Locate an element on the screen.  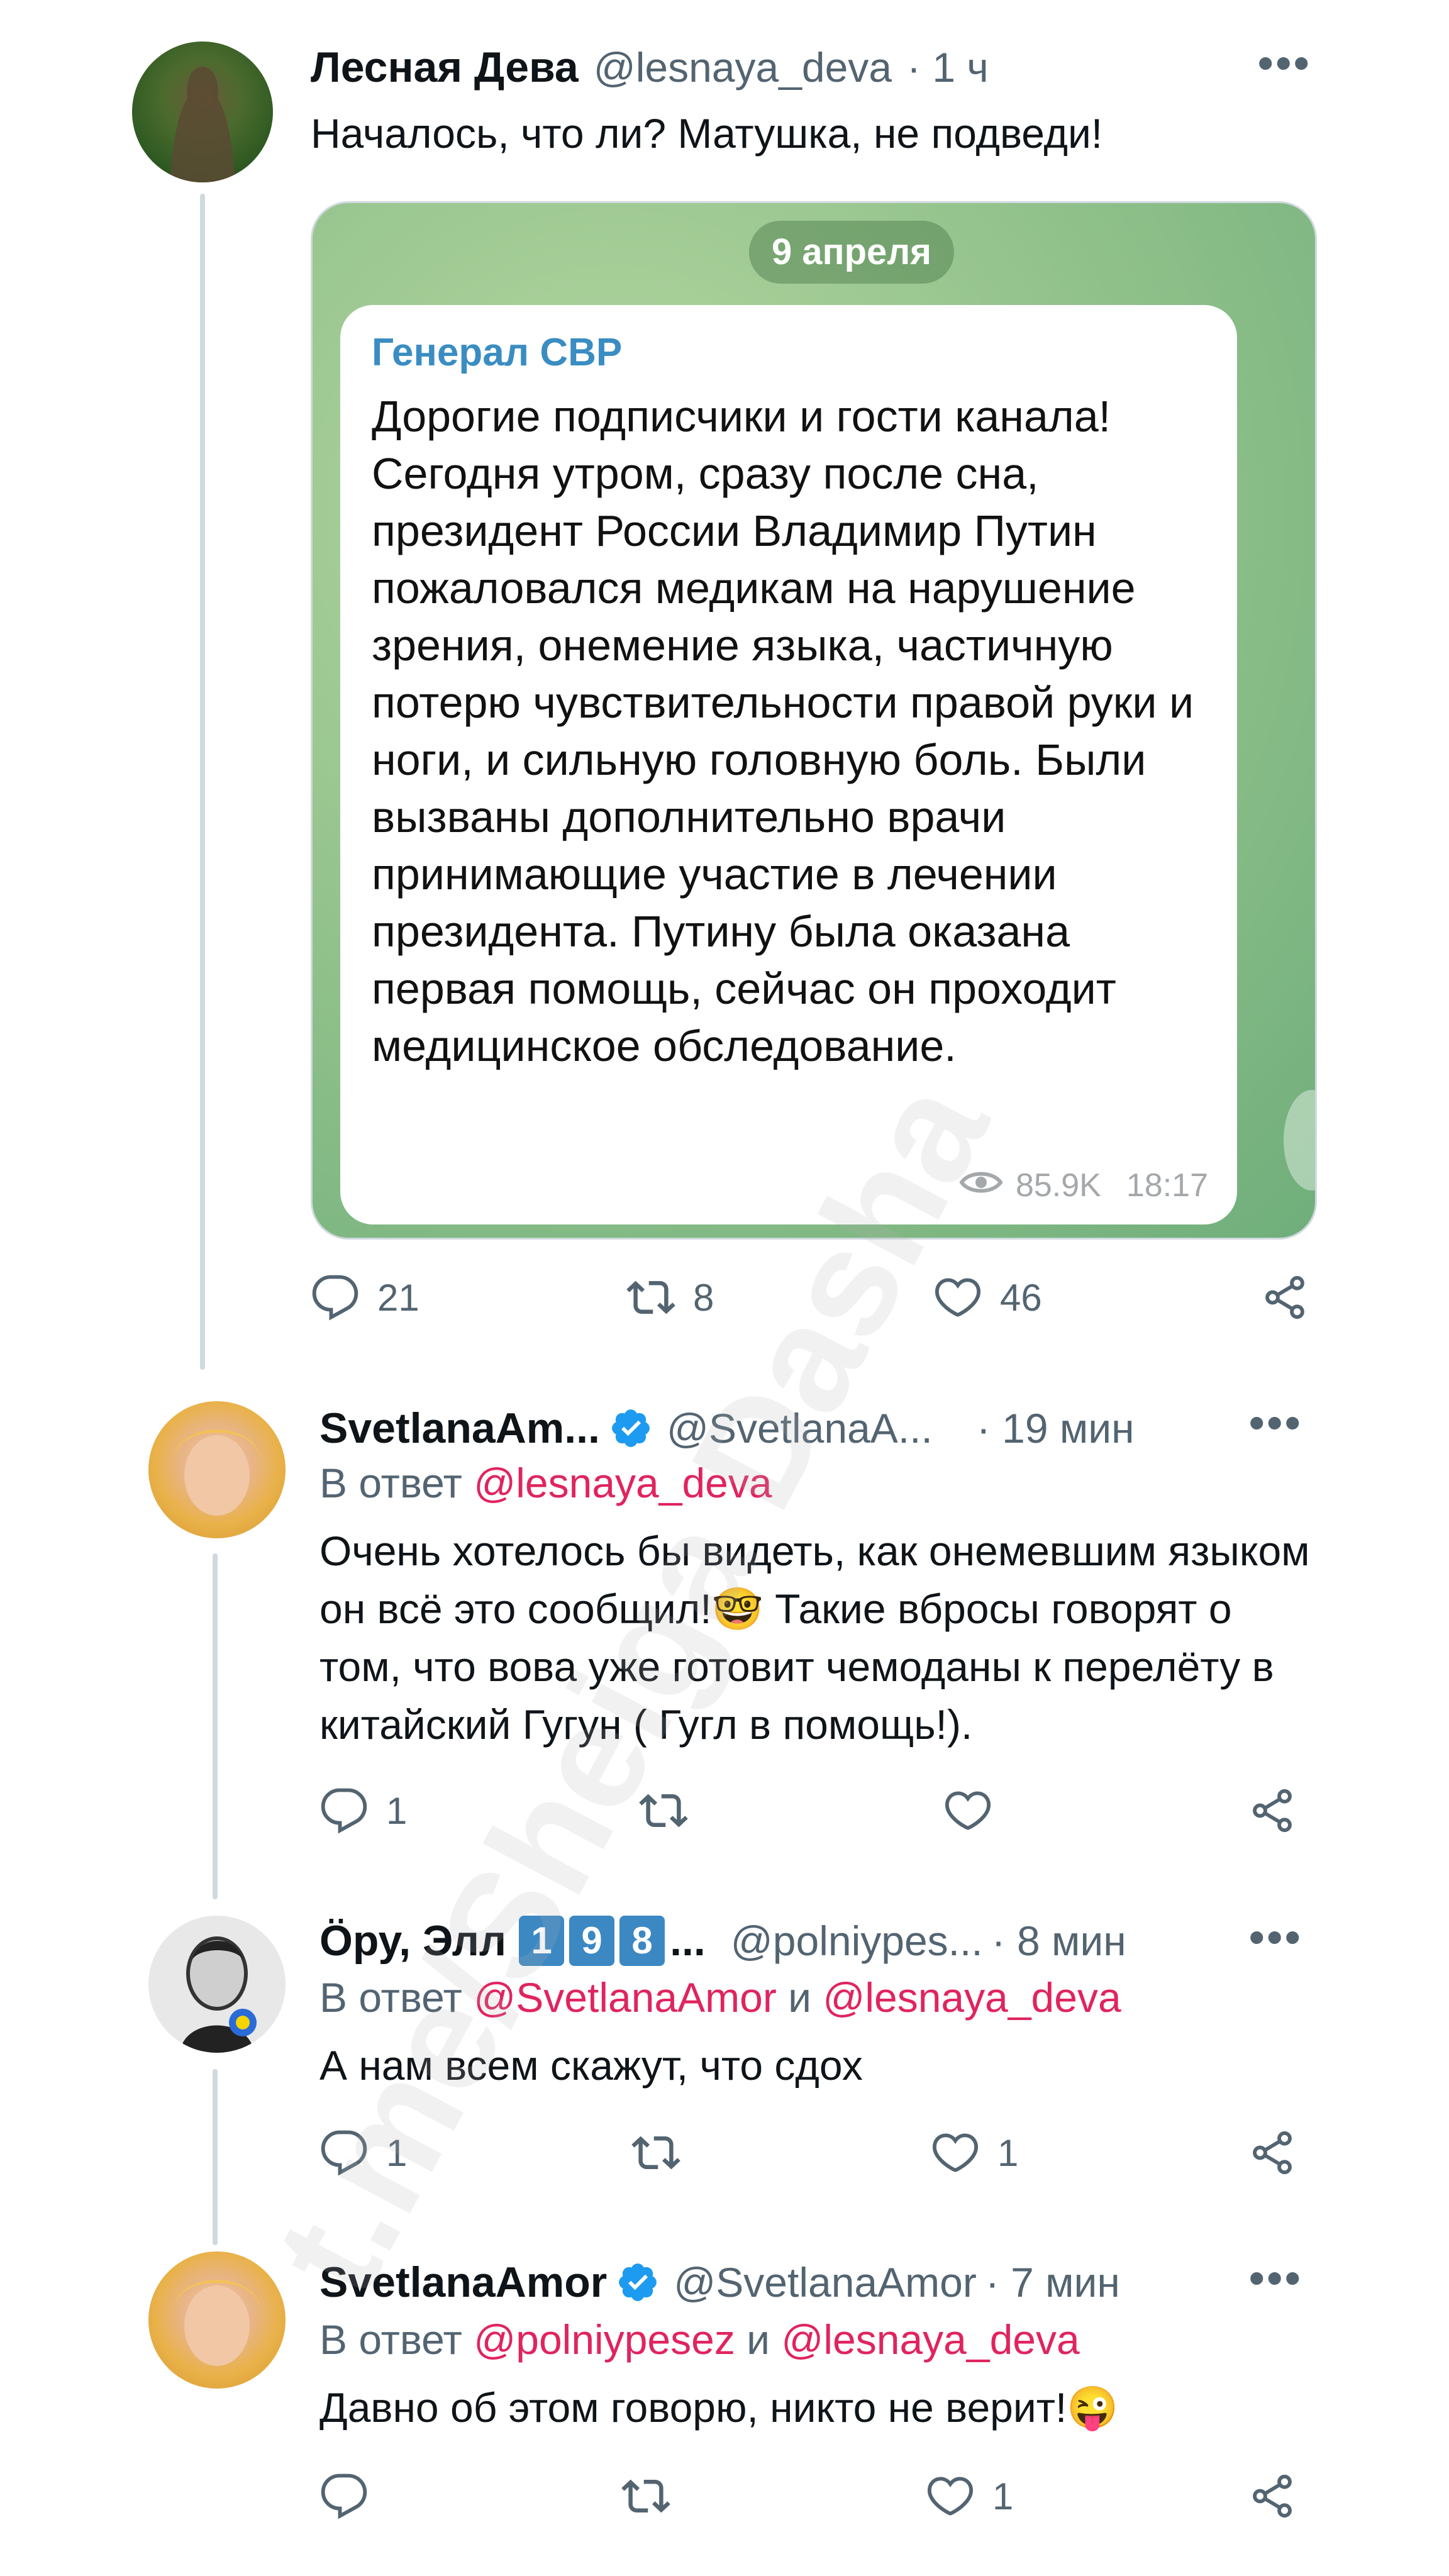
author-handle: @lesnaya_deva is located at coordinates (743, 67).